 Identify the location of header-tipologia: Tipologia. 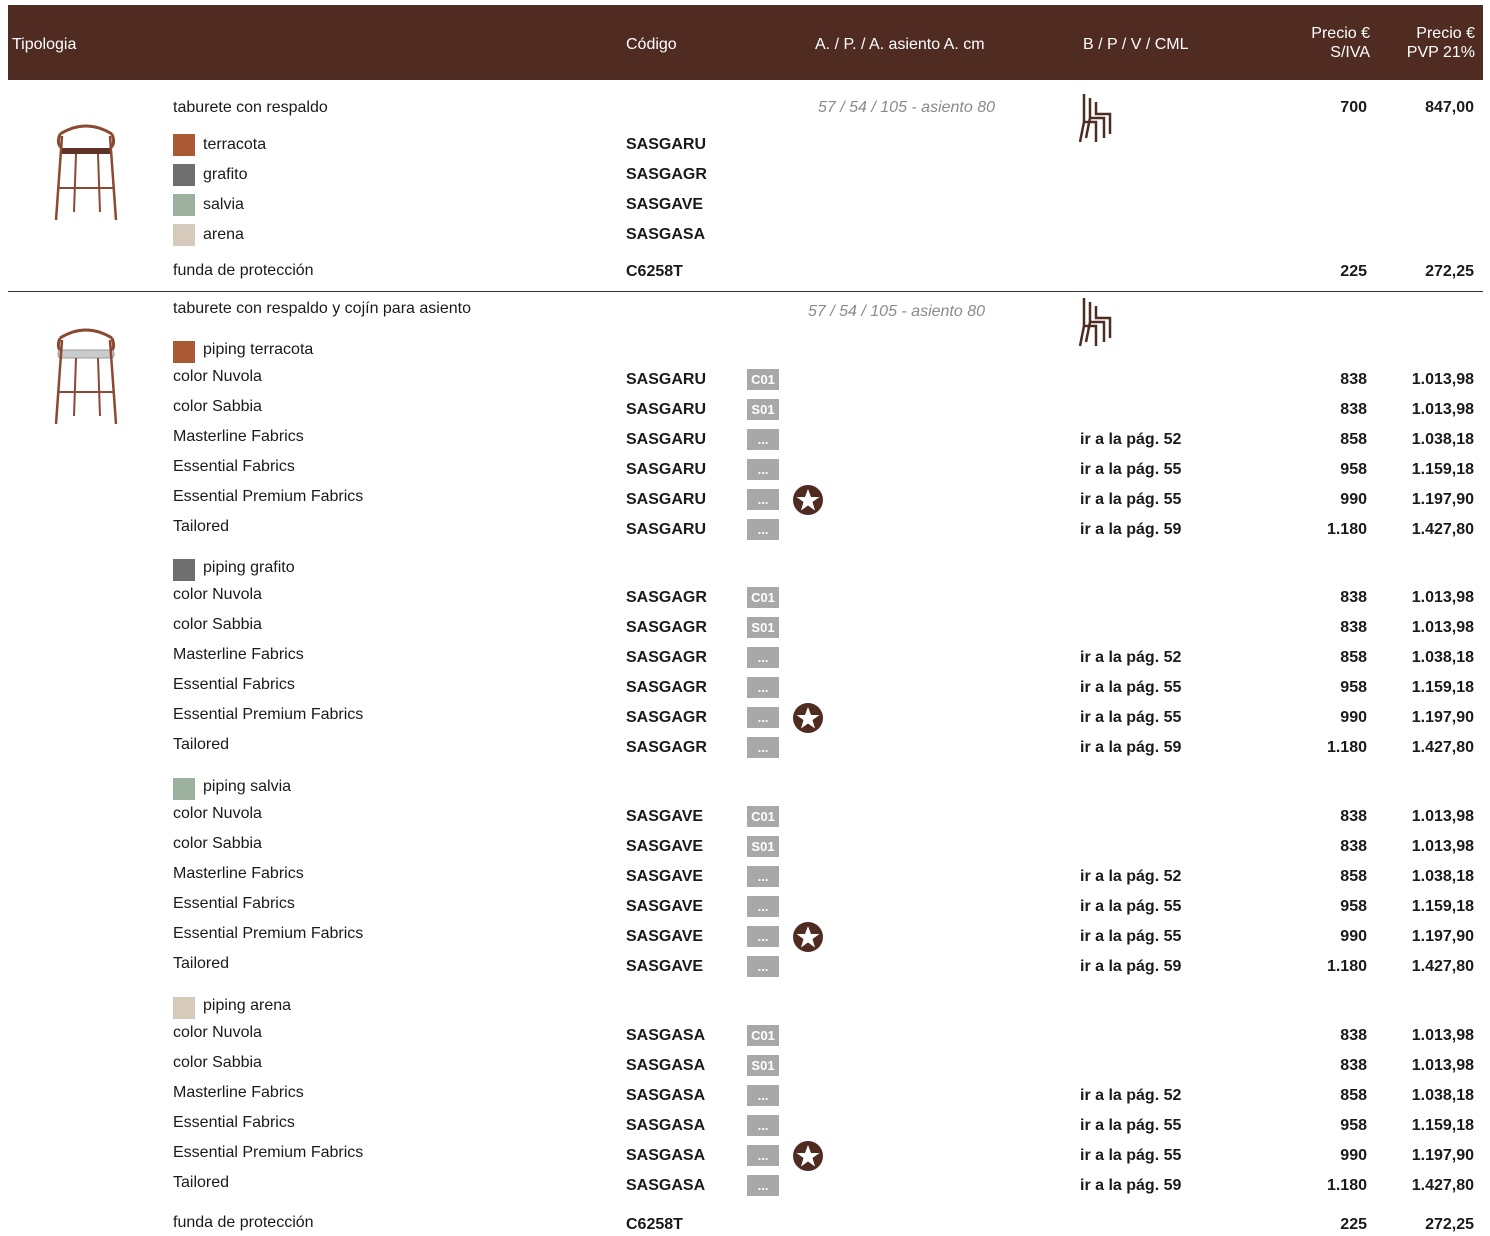
(44, 44).